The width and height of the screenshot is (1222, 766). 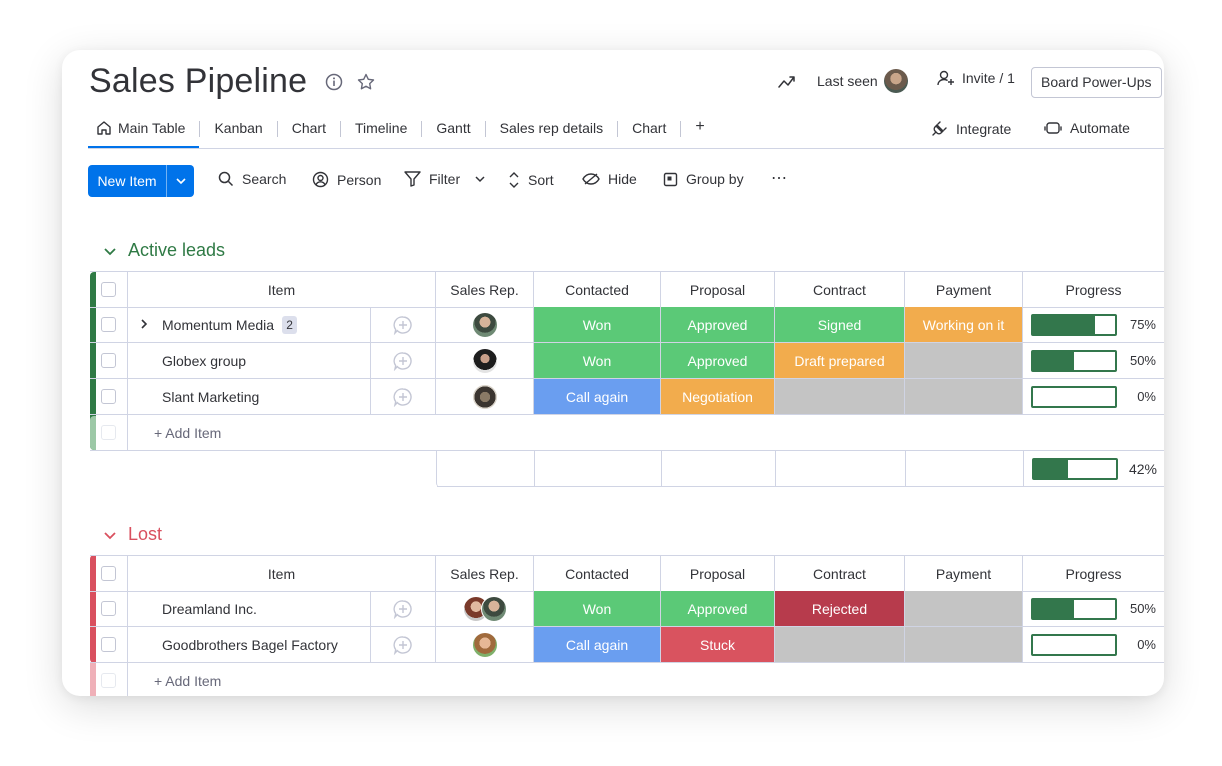 I want to click on star-icon, so click(x=366, y=82).